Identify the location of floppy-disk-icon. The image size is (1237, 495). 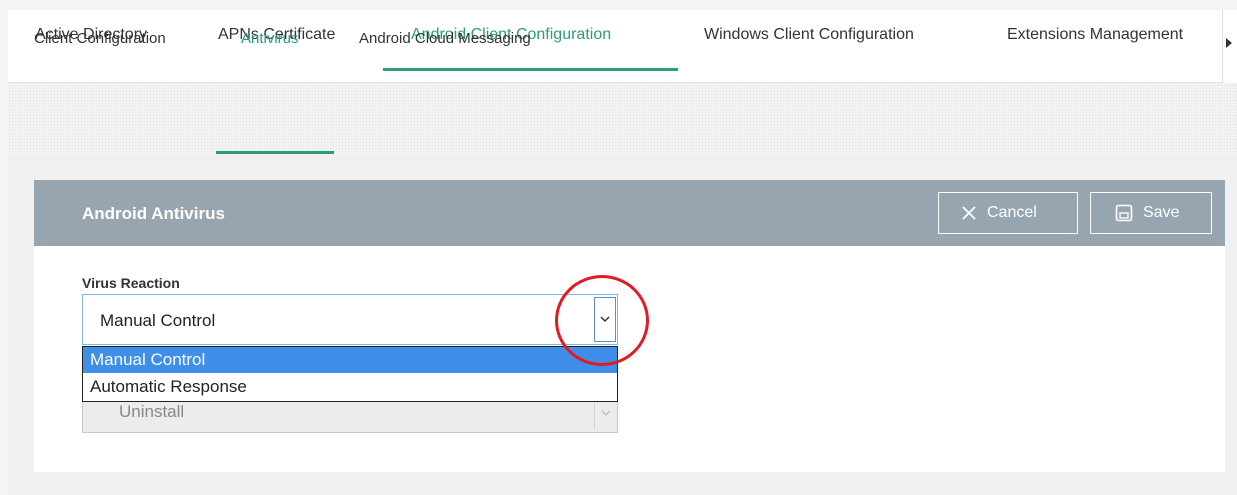
(1124, 213).